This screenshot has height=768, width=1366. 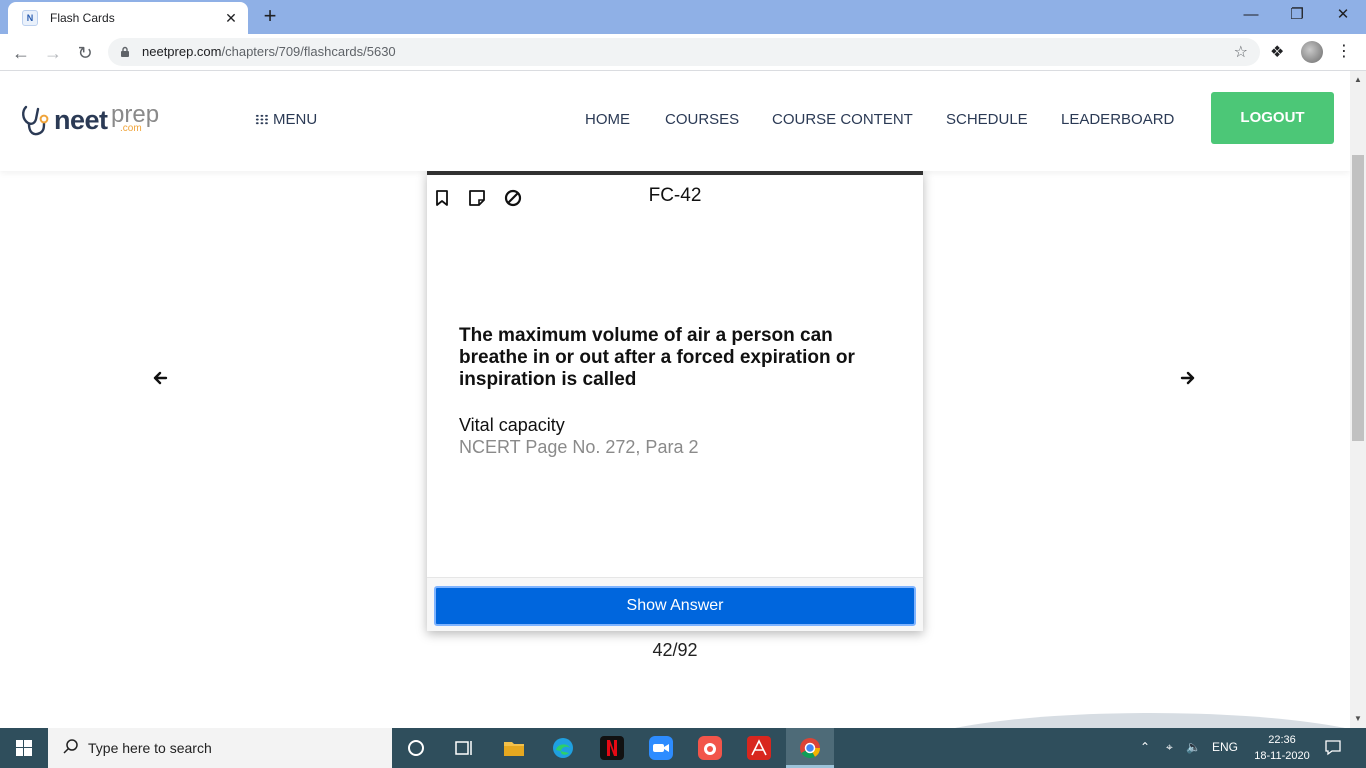 I want to click on forward-button: →, so click(x=53, y=53).